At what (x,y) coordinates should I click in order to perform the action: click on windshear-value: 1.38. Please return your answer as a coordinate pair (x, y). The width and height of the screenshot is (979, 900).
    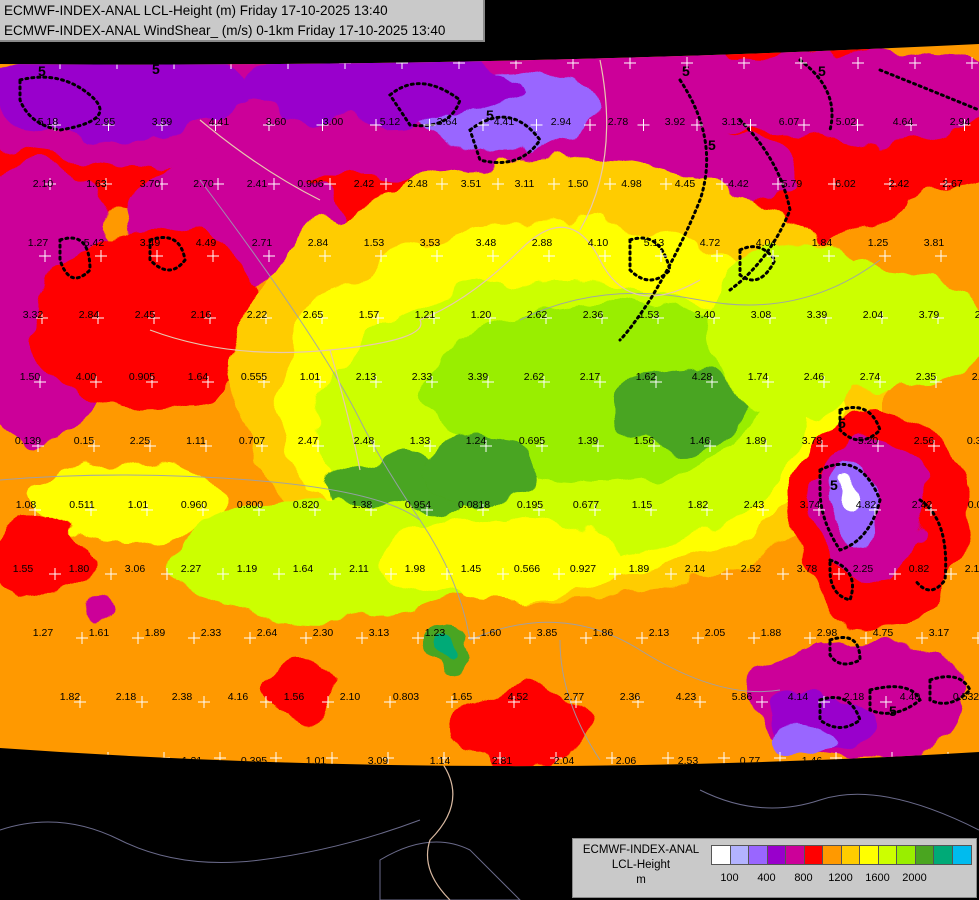
    Looking at the image, I should click on (362, 505).